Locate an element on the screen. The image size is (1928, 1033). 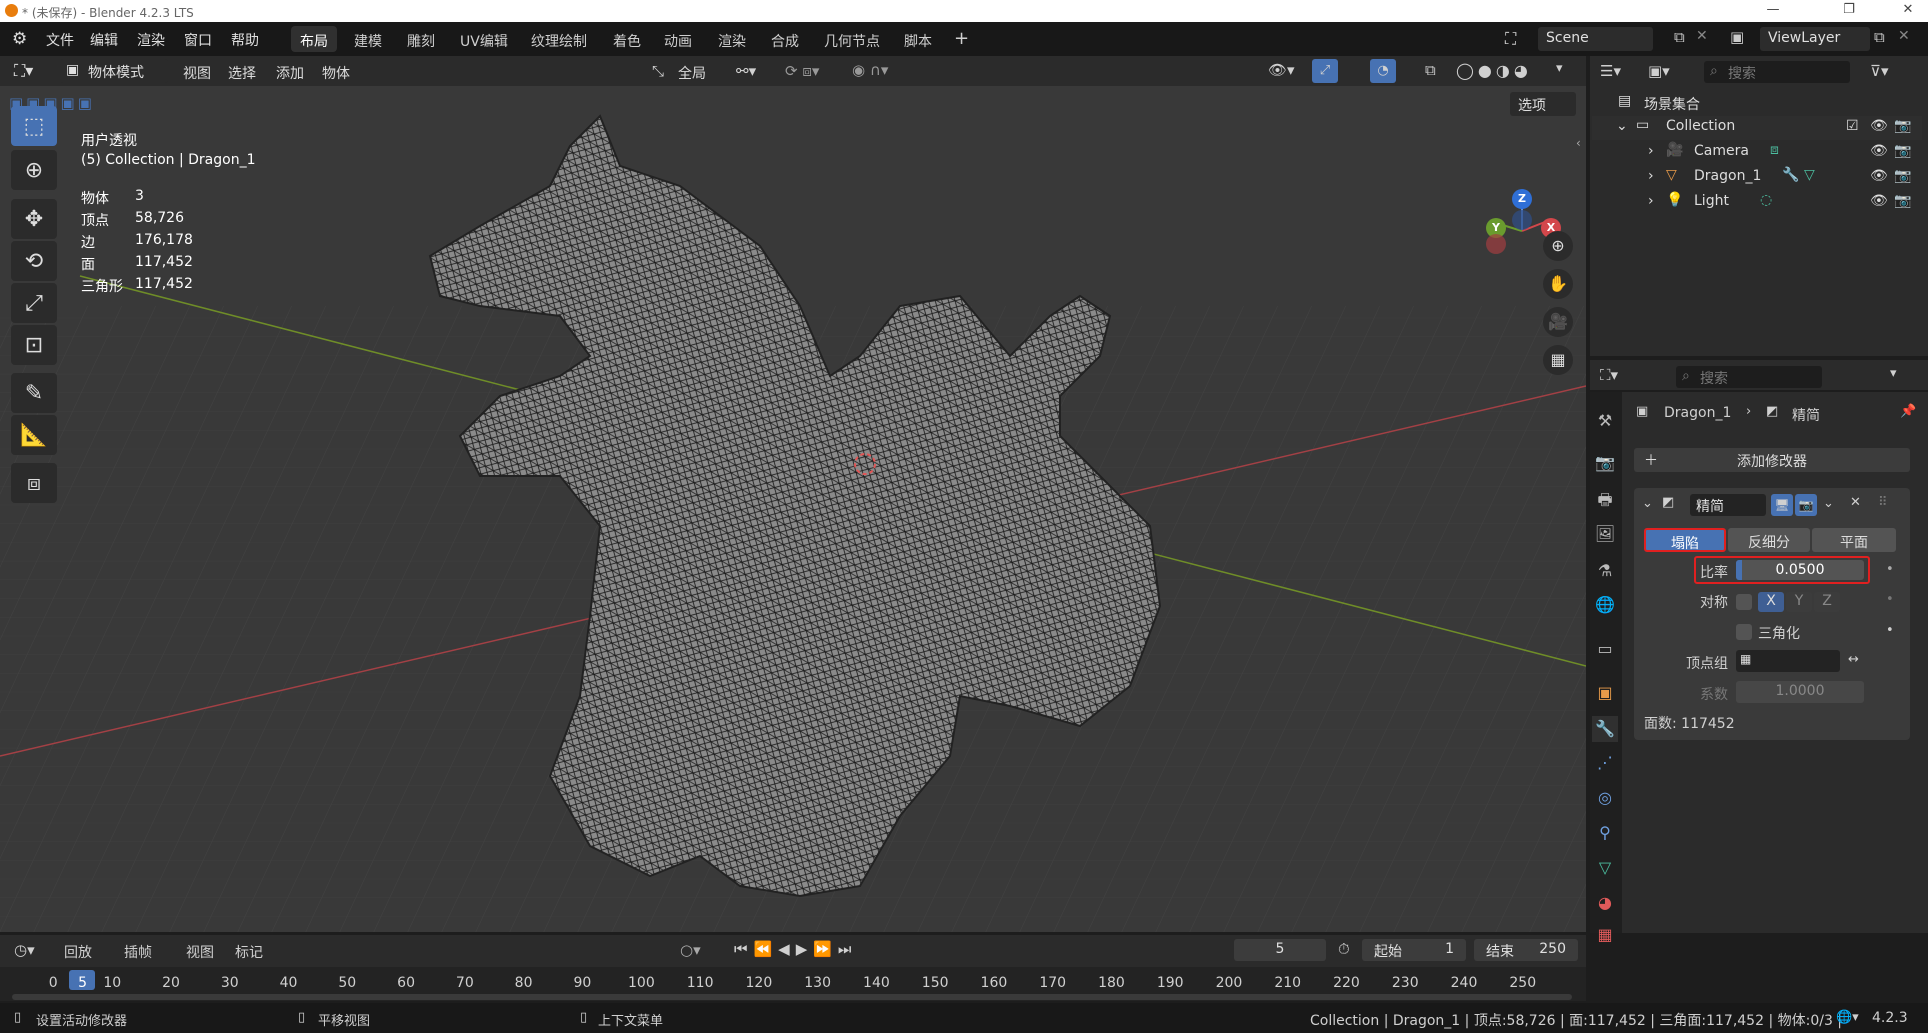
gizmo-neg-x is located at coordinates (1496, 244).